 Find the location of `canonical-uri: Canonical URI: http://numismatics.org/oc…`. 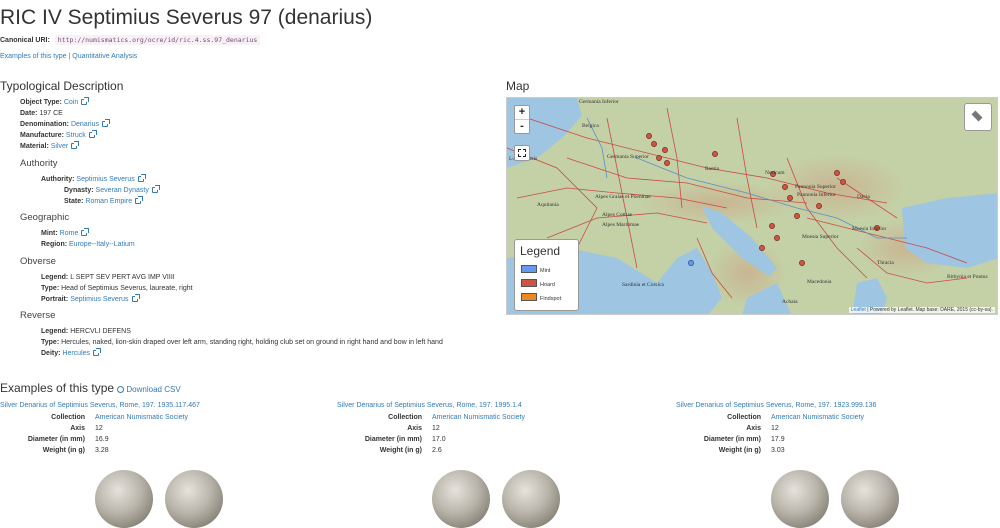

canonical-uri: Canonical URI: http://numismatics.org/oc… is located at coordinates (130, 40).